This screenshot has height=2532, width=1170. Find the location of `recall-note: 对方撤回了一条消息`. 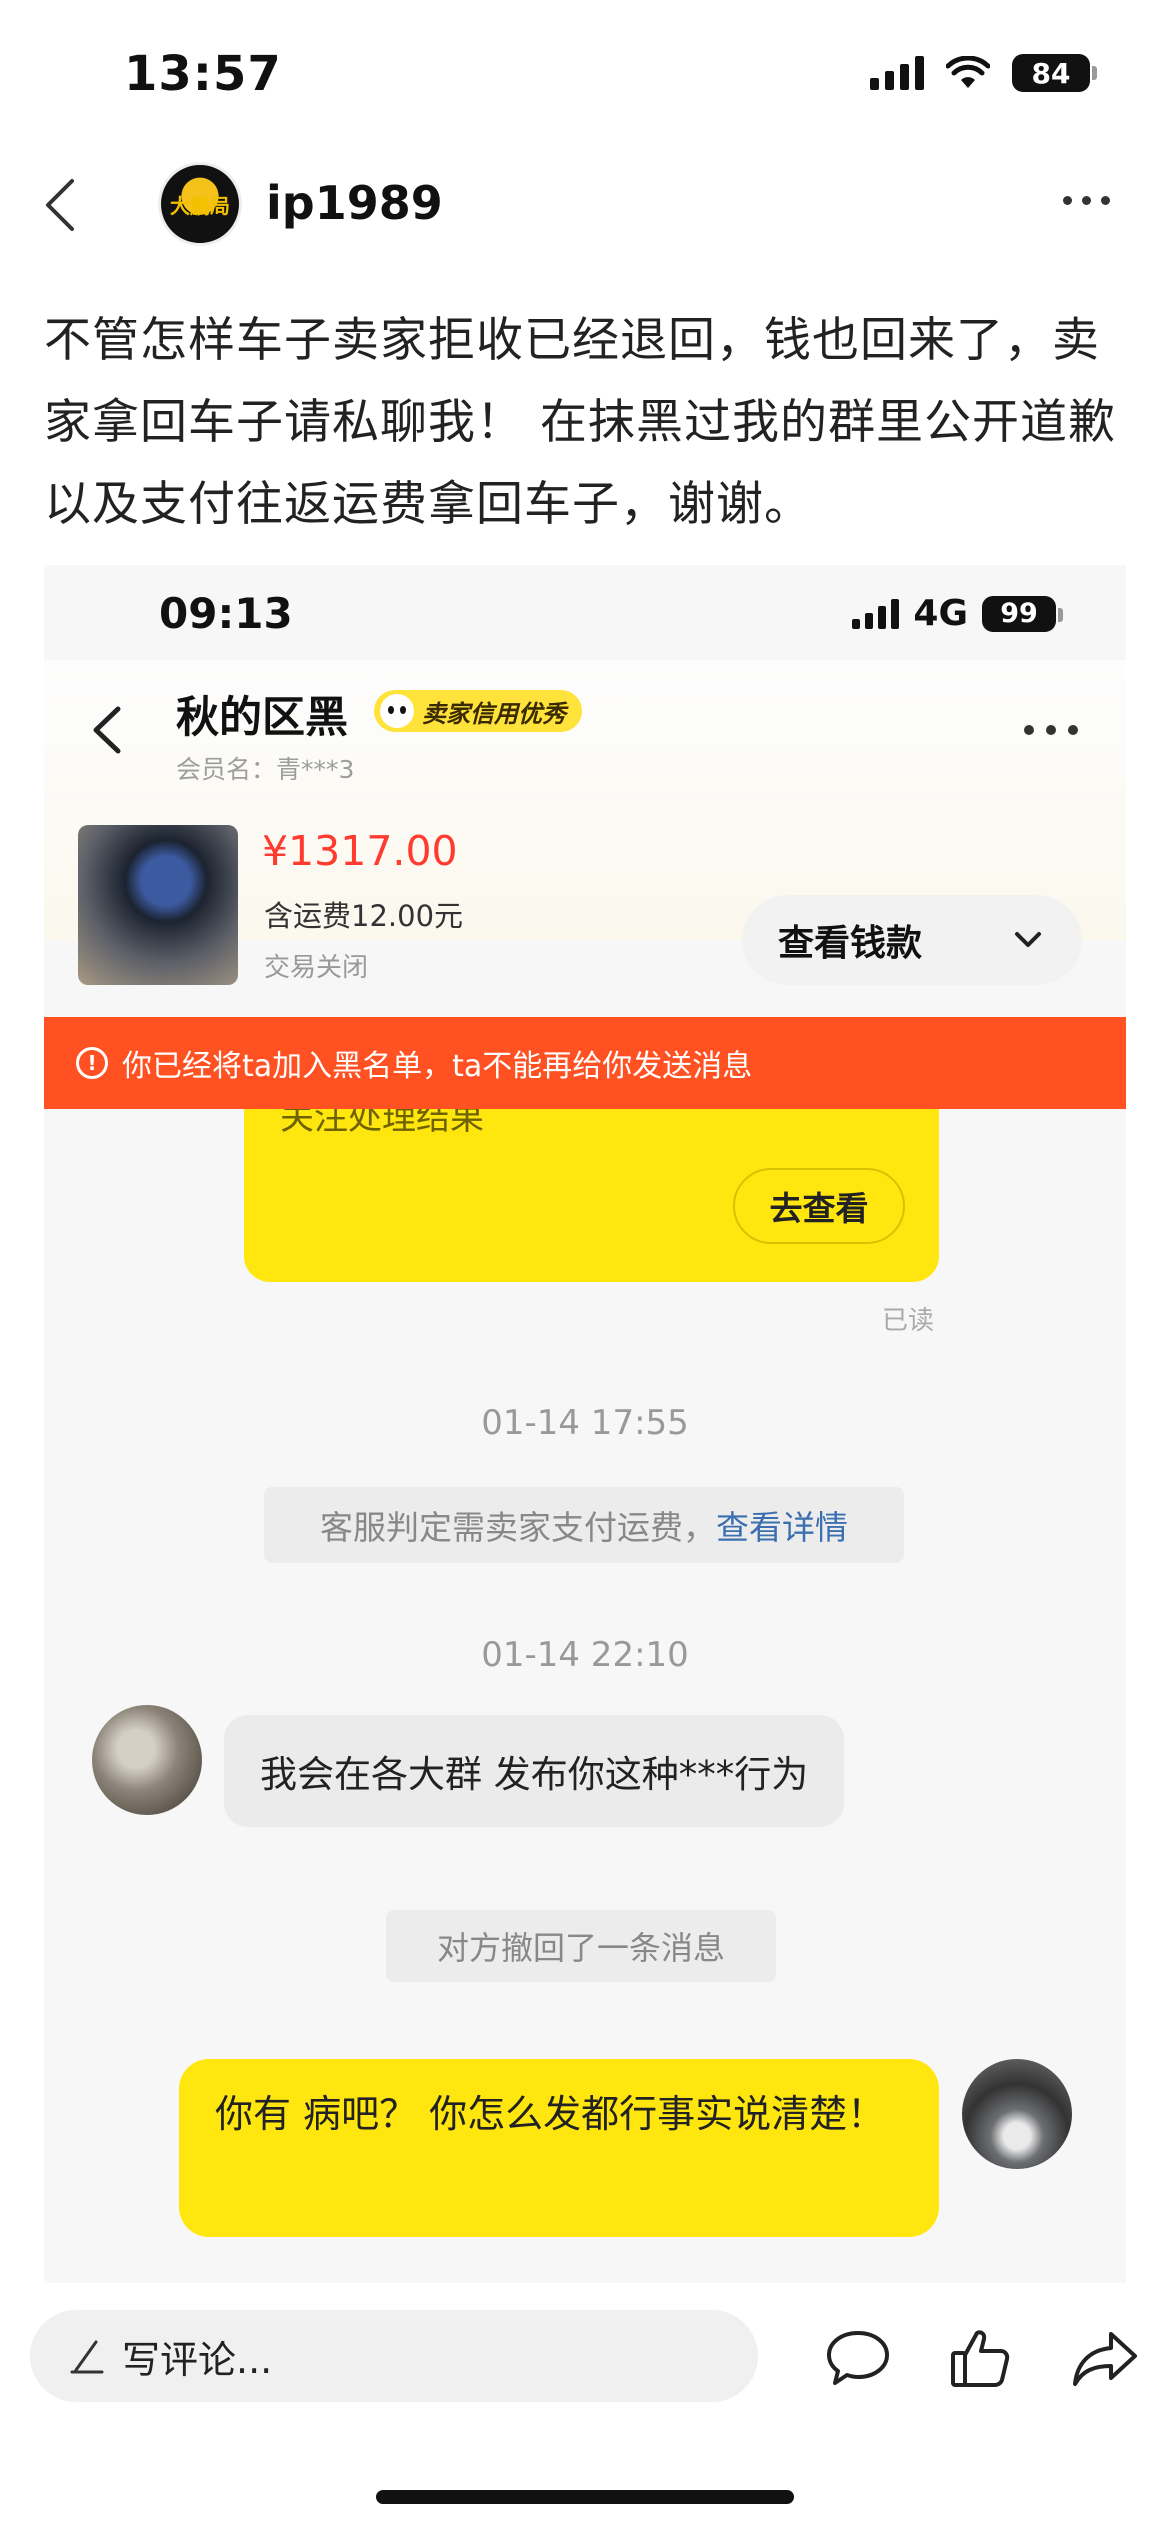

recall-note: 对方撤回了一条消息 is located at coordinates (581, 1946).